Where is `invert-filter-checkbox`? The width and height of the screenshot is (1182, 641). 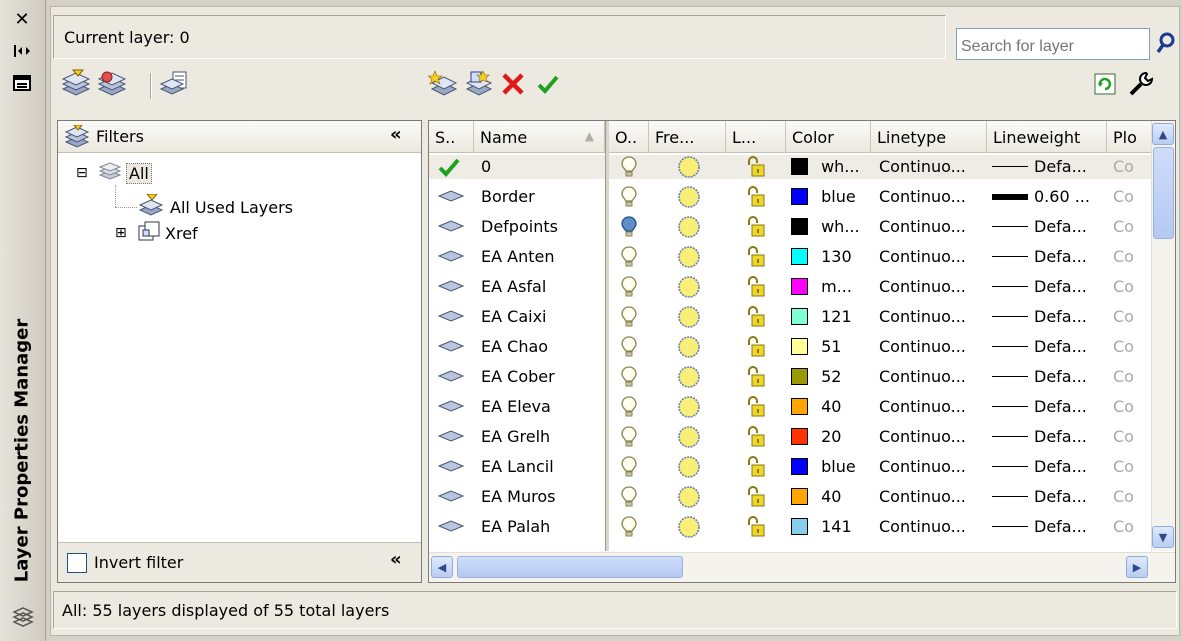 invert-filter-checkbox is located at coordinates (77, 563).